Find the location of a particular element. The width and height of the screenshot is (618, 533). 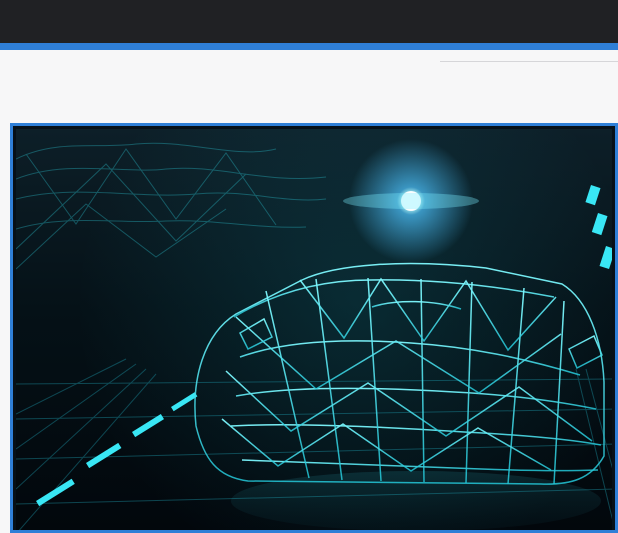

headlight-flare is located at coordinates (411, 201).